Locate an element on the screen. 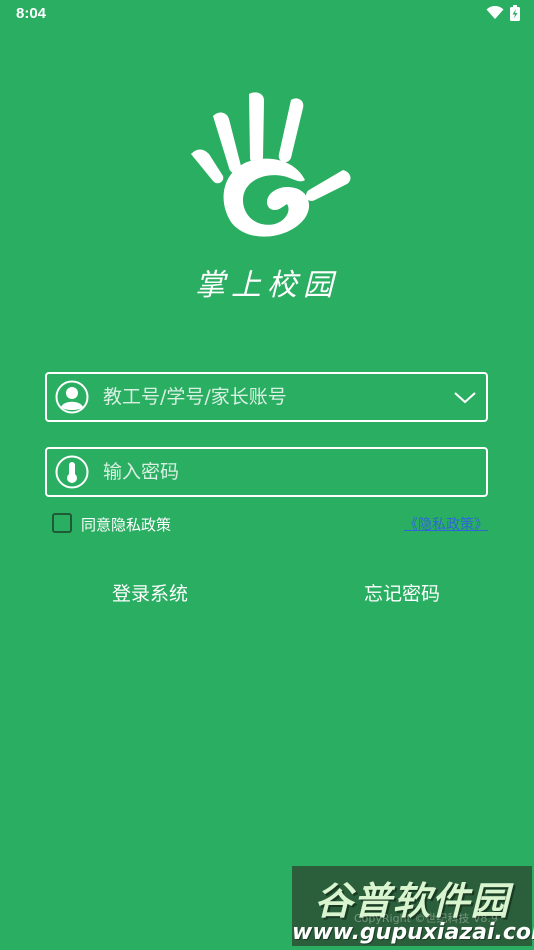 Image resolution: width=534 pixels, height=950 pixels. status-icons is located at coordinates (503, 13).